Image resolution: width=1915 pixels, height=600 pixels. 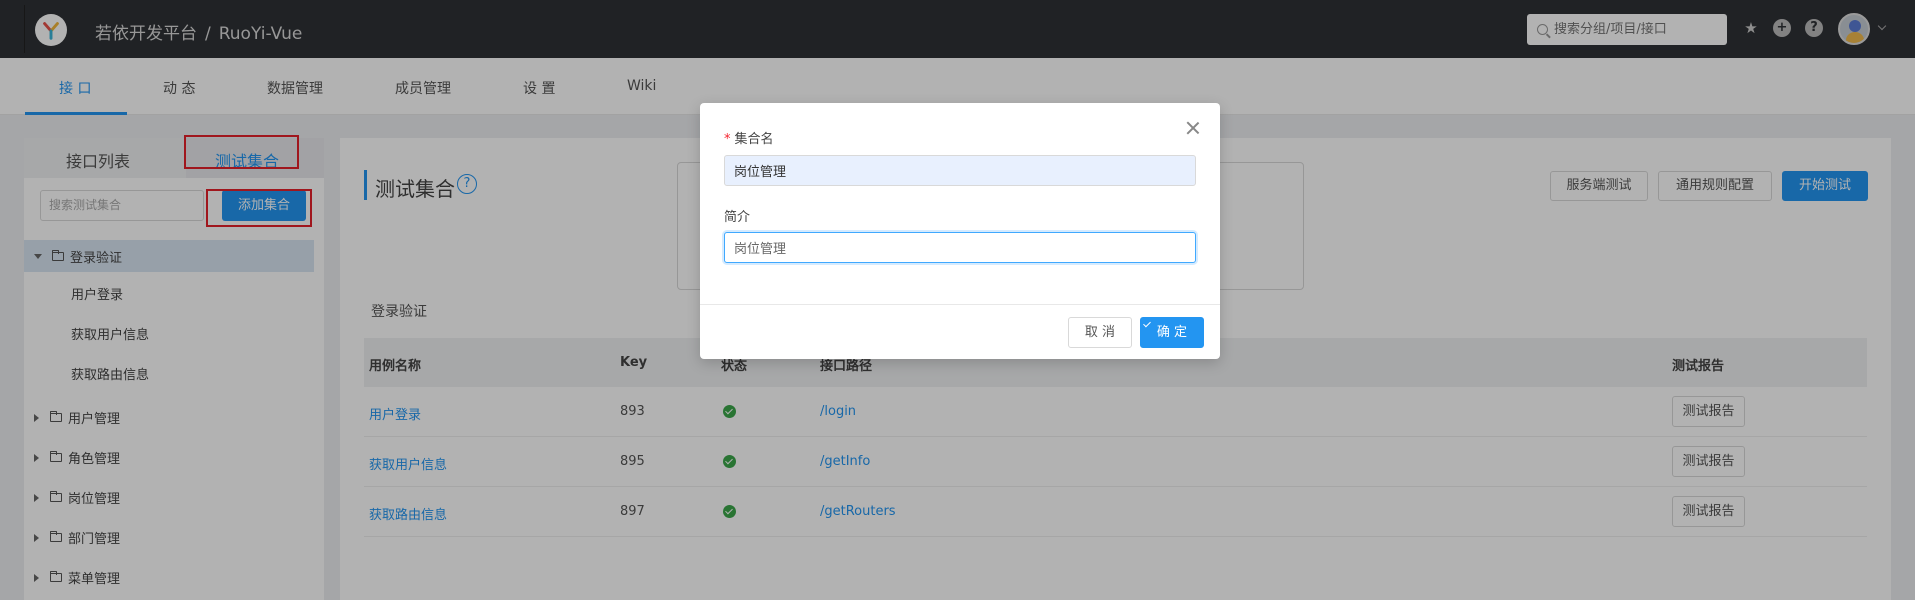 I want to click on collection-name-input, so click(x=960, y=170).